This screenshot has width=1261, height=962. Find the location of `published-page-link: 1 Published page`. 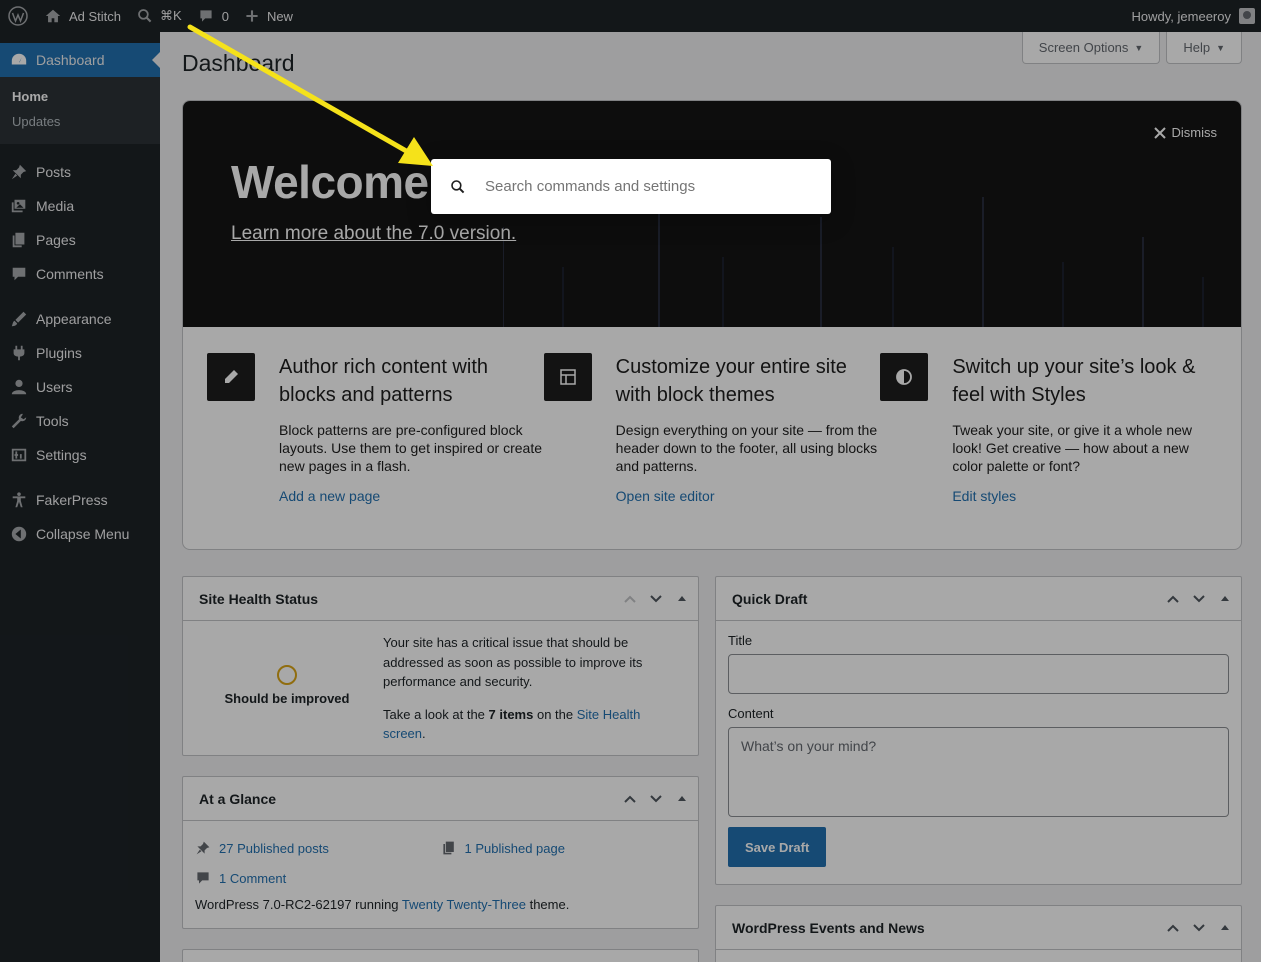

published-page-link: 1 Published page is located at coordinates (515, 848).